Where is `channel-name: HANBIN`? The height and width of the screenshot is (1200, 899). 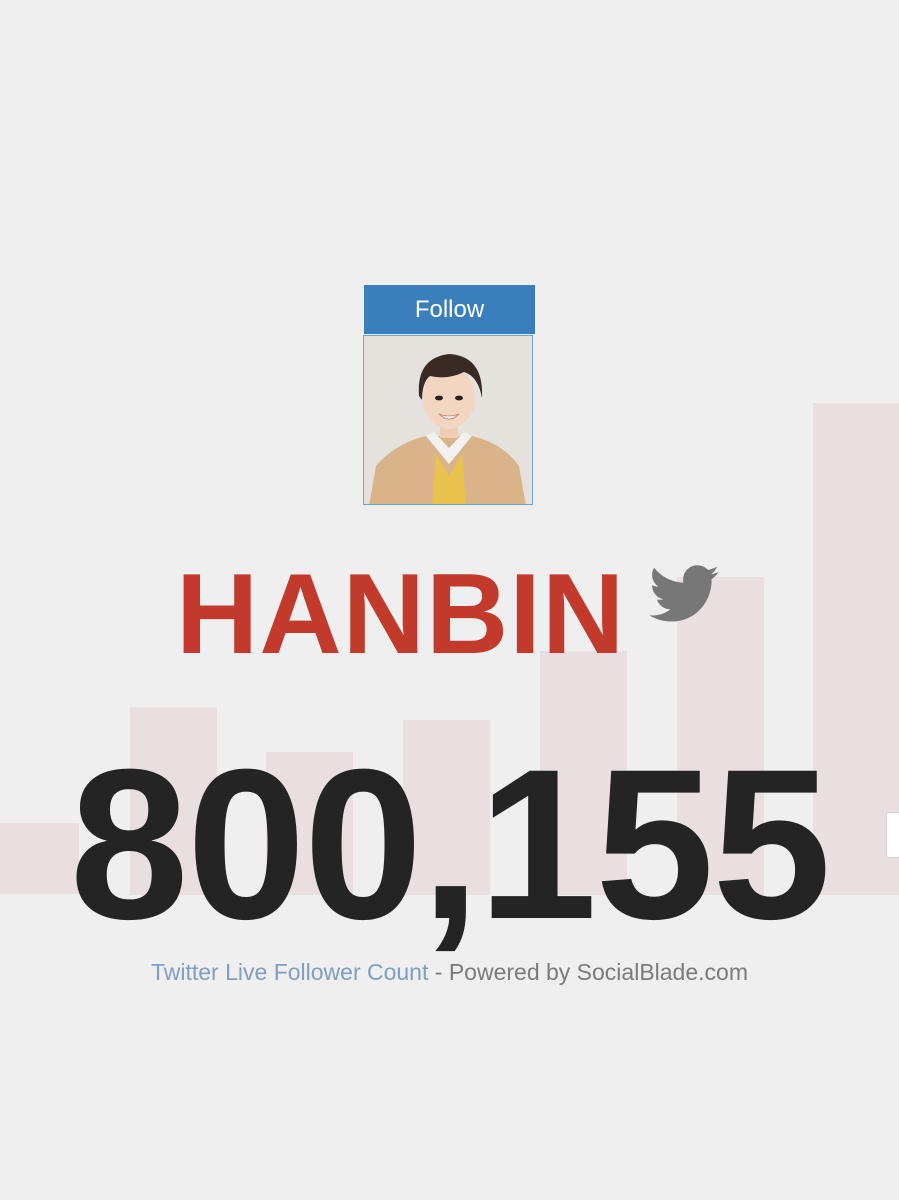 channel-name: HANBIN is located at coordinates (401, 614).